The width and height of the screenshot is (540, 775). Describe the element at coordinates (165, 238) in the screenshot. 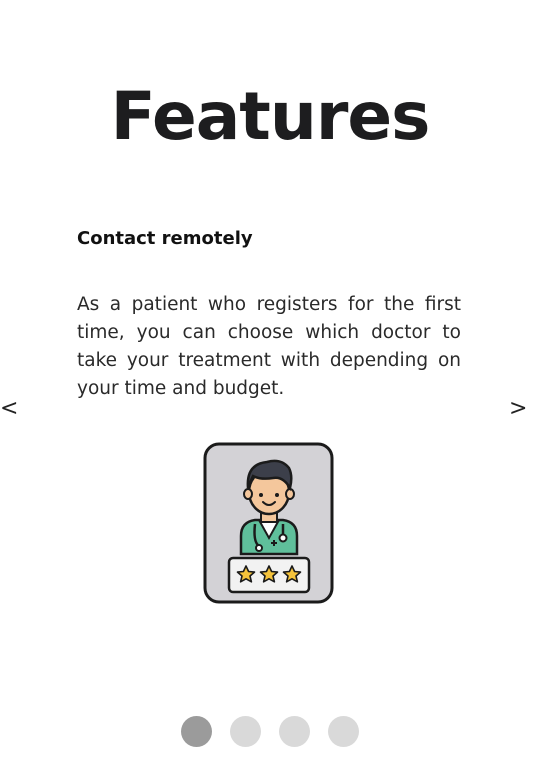

I see `slide-heading: Contact remotely` at that location.